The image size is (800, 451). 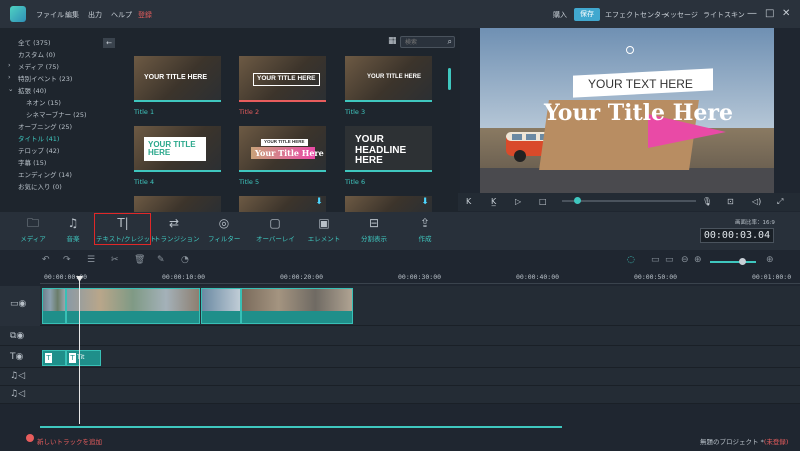 I want to click on message-button: メッセージ, so click(x=680, y=15).